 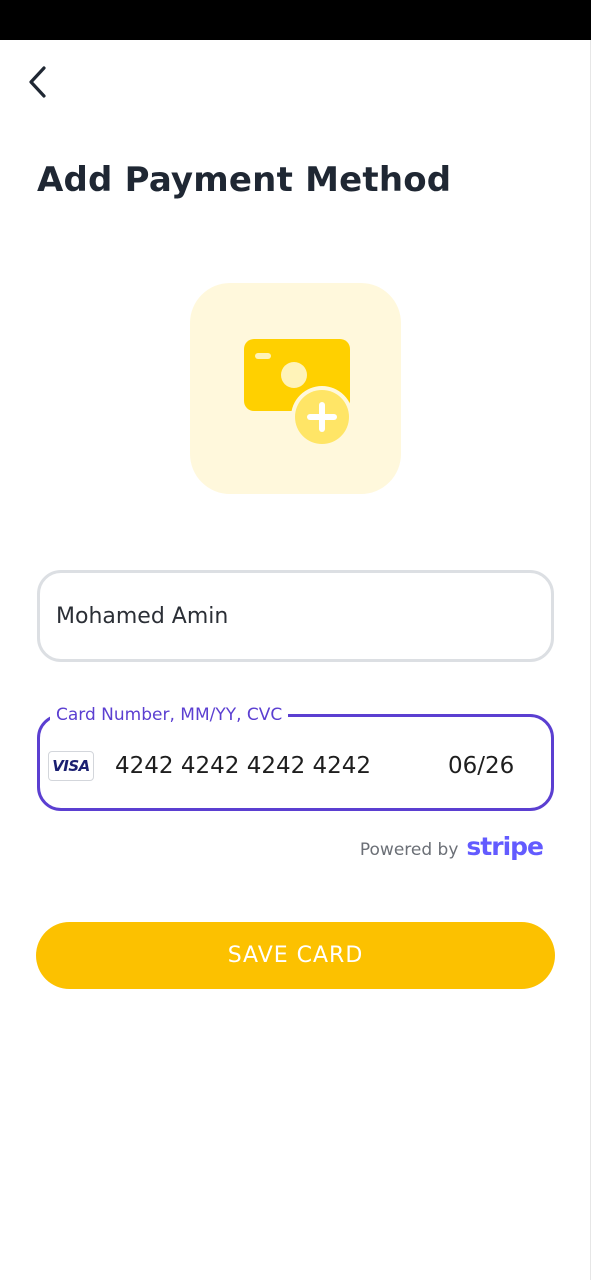 I want to click on card-field-label: Card Number, MM/YY, CVC, so click(x=169, y=715).